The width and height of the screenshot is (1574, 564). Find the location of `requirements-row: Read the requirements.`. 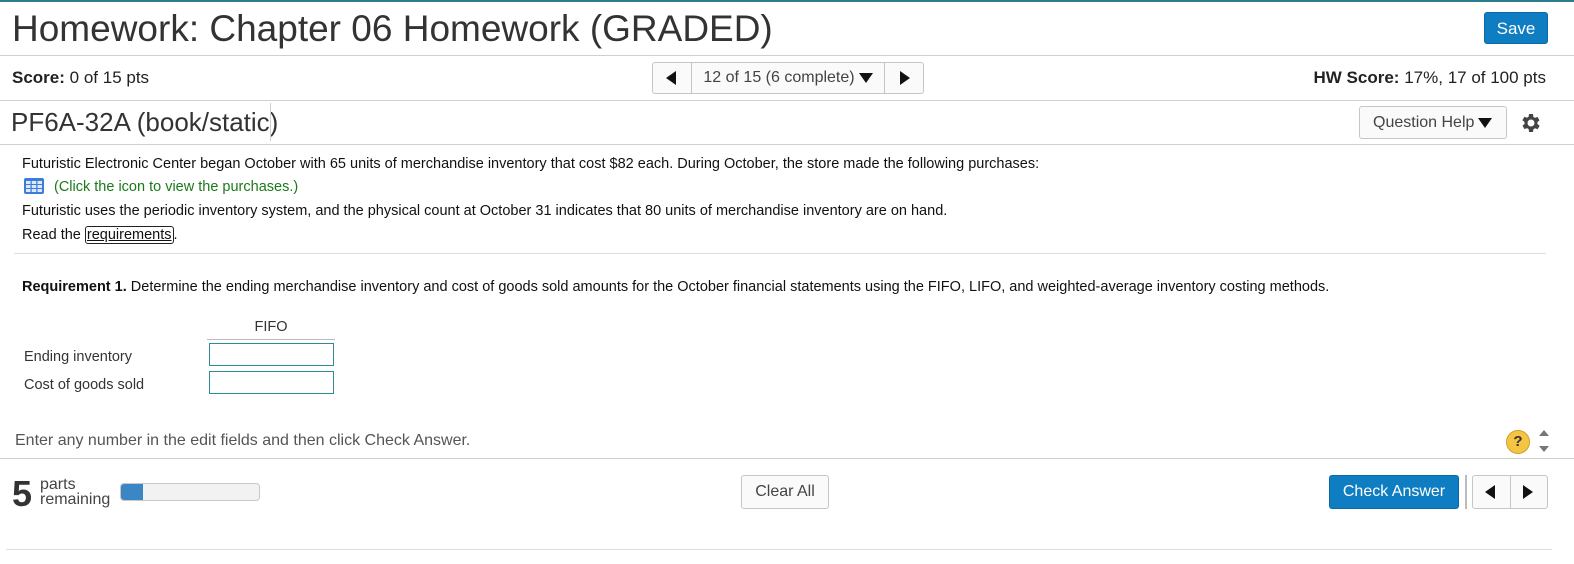

requirements-row: Read the requirements. is located at coordinates (100, 235).